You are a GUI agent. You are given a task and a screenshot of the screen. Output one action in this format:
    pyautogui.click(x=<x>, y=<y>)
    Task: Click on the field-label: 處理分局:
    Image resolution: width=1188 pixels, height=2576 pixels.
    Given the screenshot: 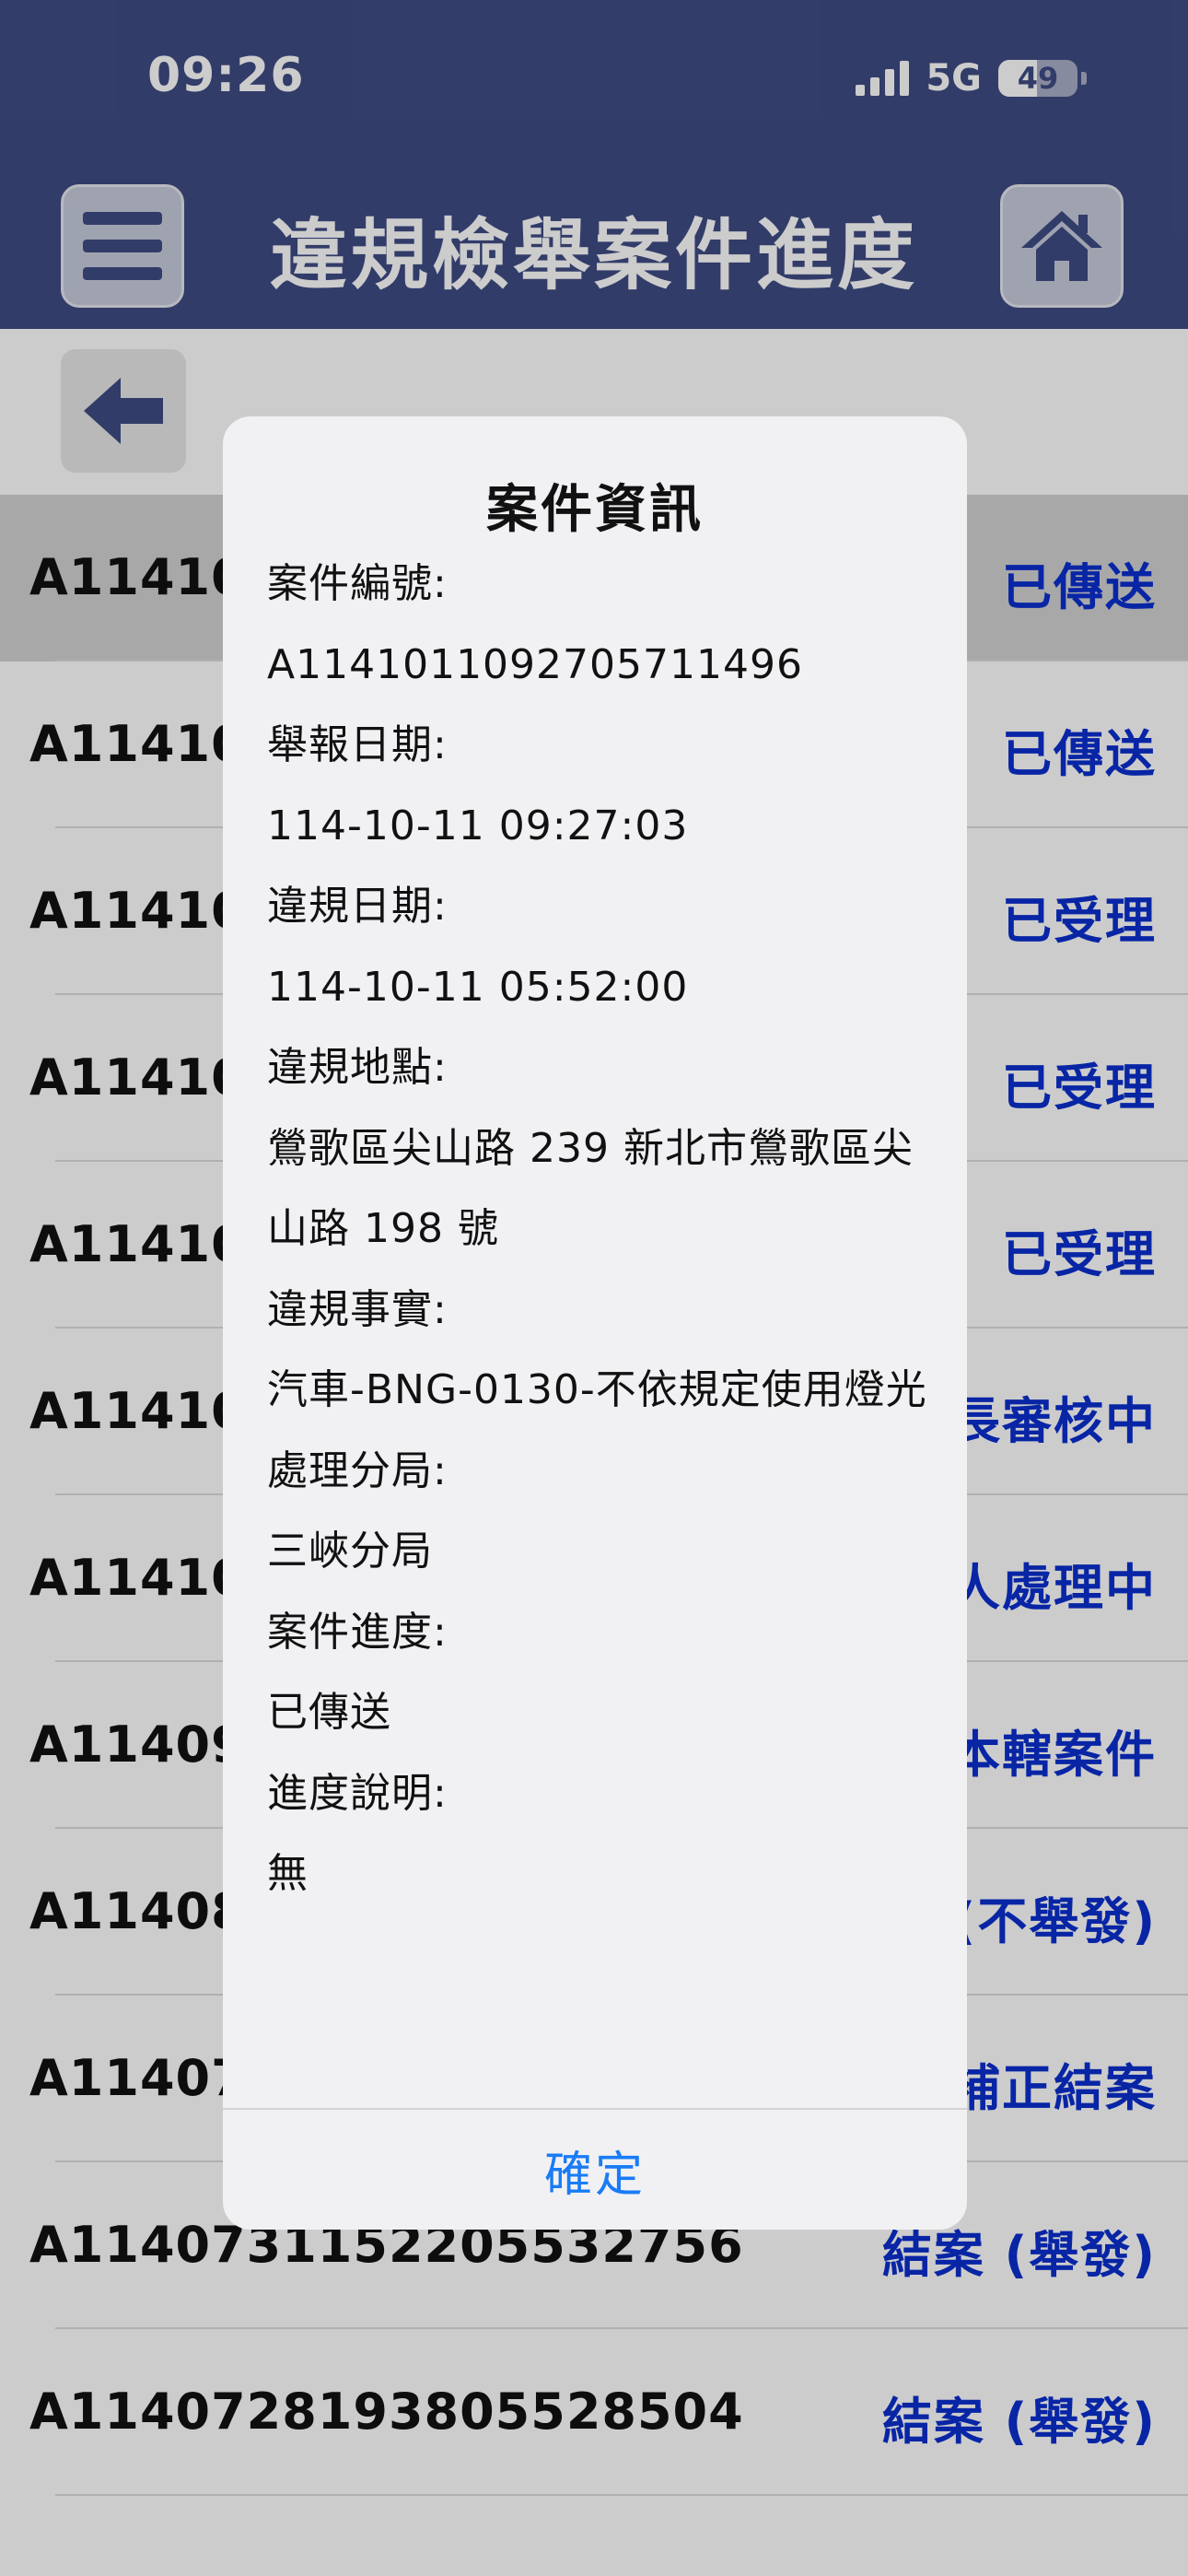 What is the action you would take?
    pyautogui.click(x=357, y=1470)
    